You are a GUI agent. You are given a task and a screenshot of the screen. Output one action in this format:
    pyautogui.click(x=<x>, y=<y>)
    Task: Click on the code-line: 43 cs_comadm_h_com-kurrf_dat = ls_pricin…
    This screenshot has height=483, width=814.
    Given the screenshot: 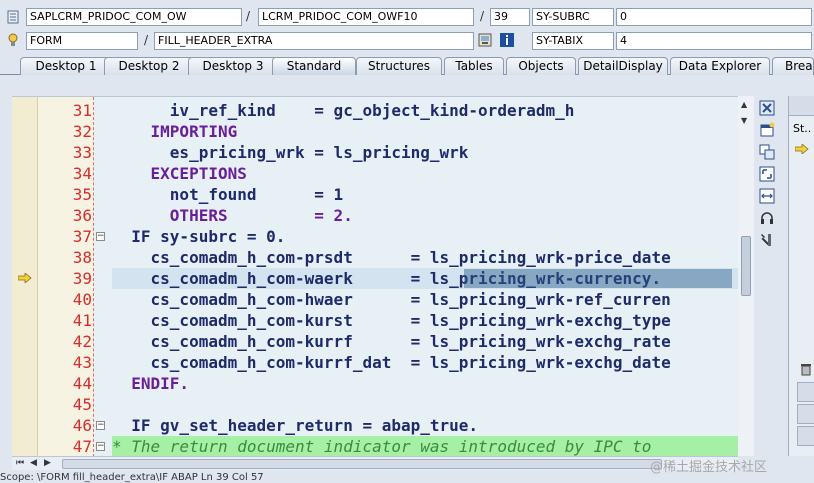 What is the action you would take?
    pyautogui.click(x=382, y=362)
    